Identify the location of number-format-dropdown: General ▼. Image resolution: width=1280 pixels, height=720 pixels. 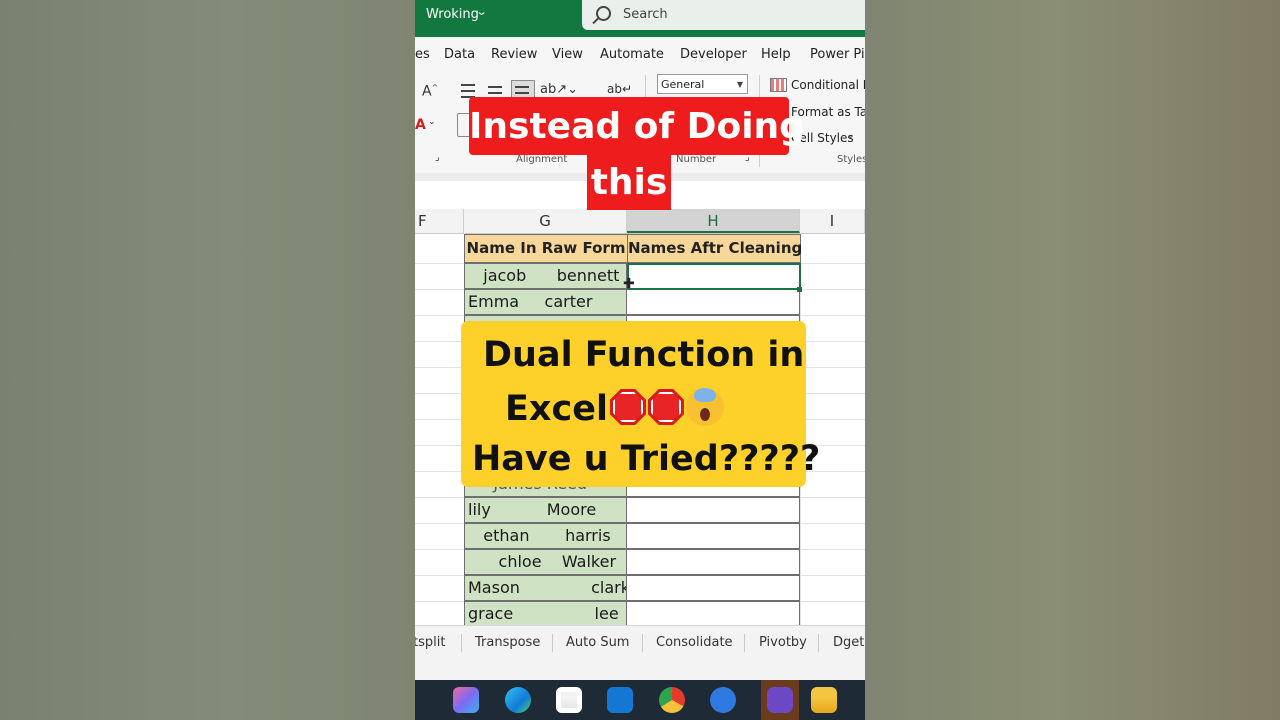
(702, 84).